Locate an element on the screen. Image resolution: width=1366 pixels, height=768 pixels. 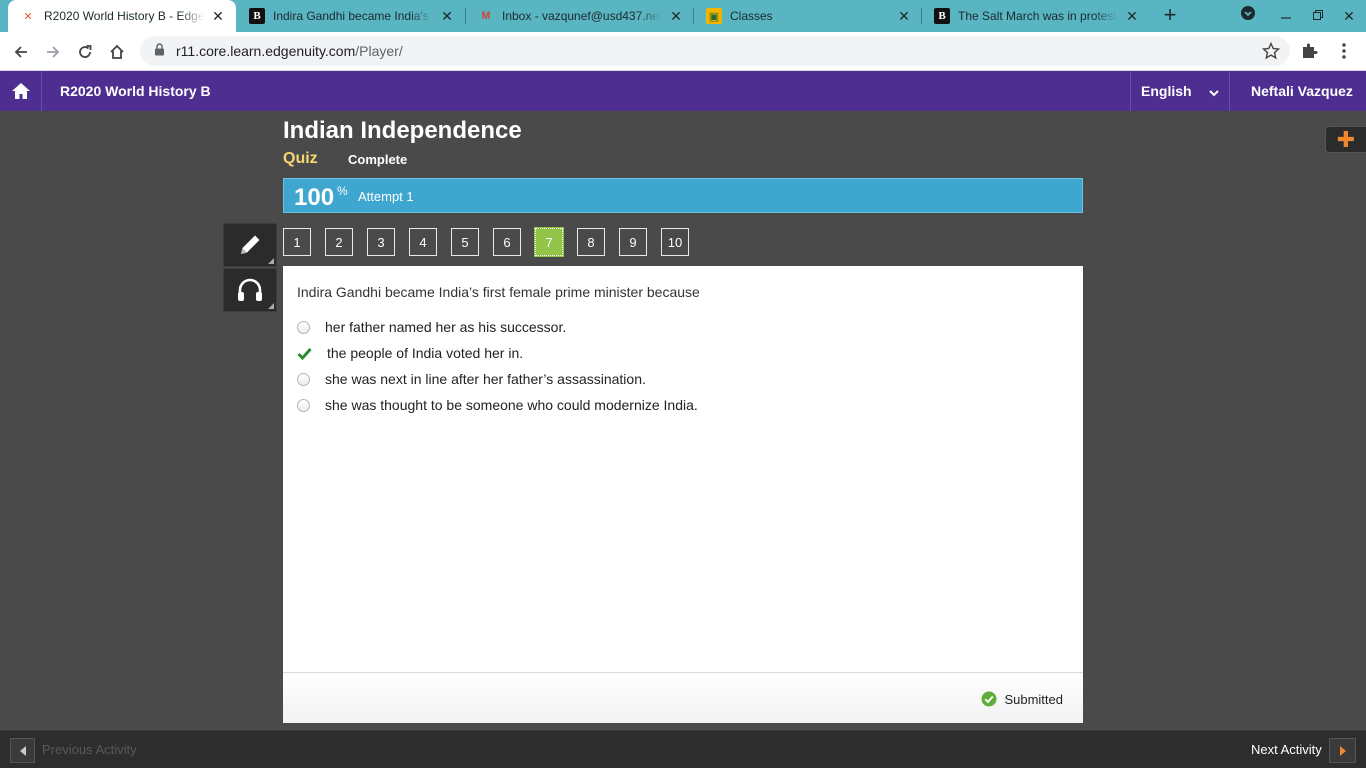
tab-title: Inbox - vazqunef@usd437.net is located at coordinates (582, 16).